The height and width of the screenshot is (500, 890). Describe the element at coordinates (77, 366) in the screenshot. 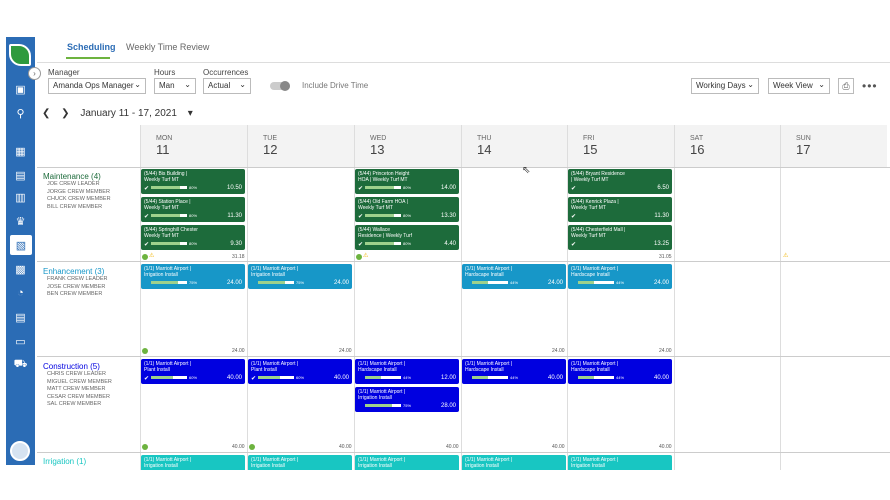

I see `group-name: Construction (5)` at that location.